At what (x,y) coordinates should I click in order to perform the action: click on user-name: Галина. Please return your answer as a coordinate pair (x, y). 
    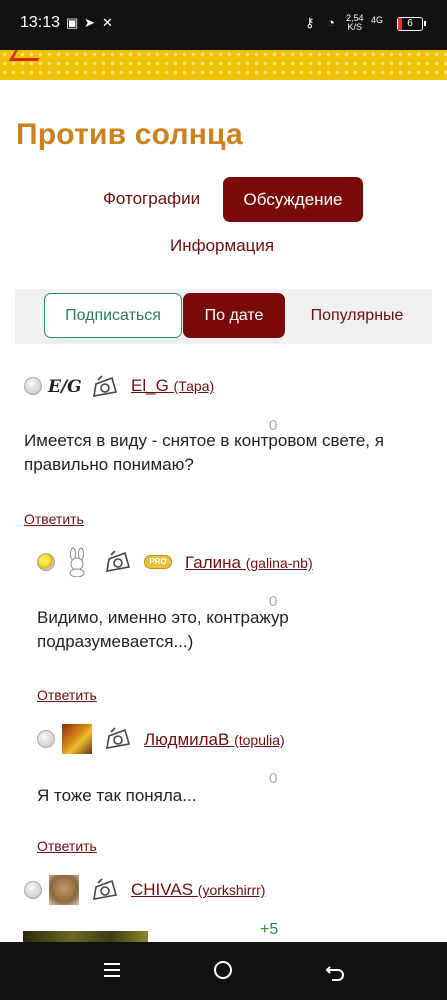
    Looking at the image, I should click on (213, 562).